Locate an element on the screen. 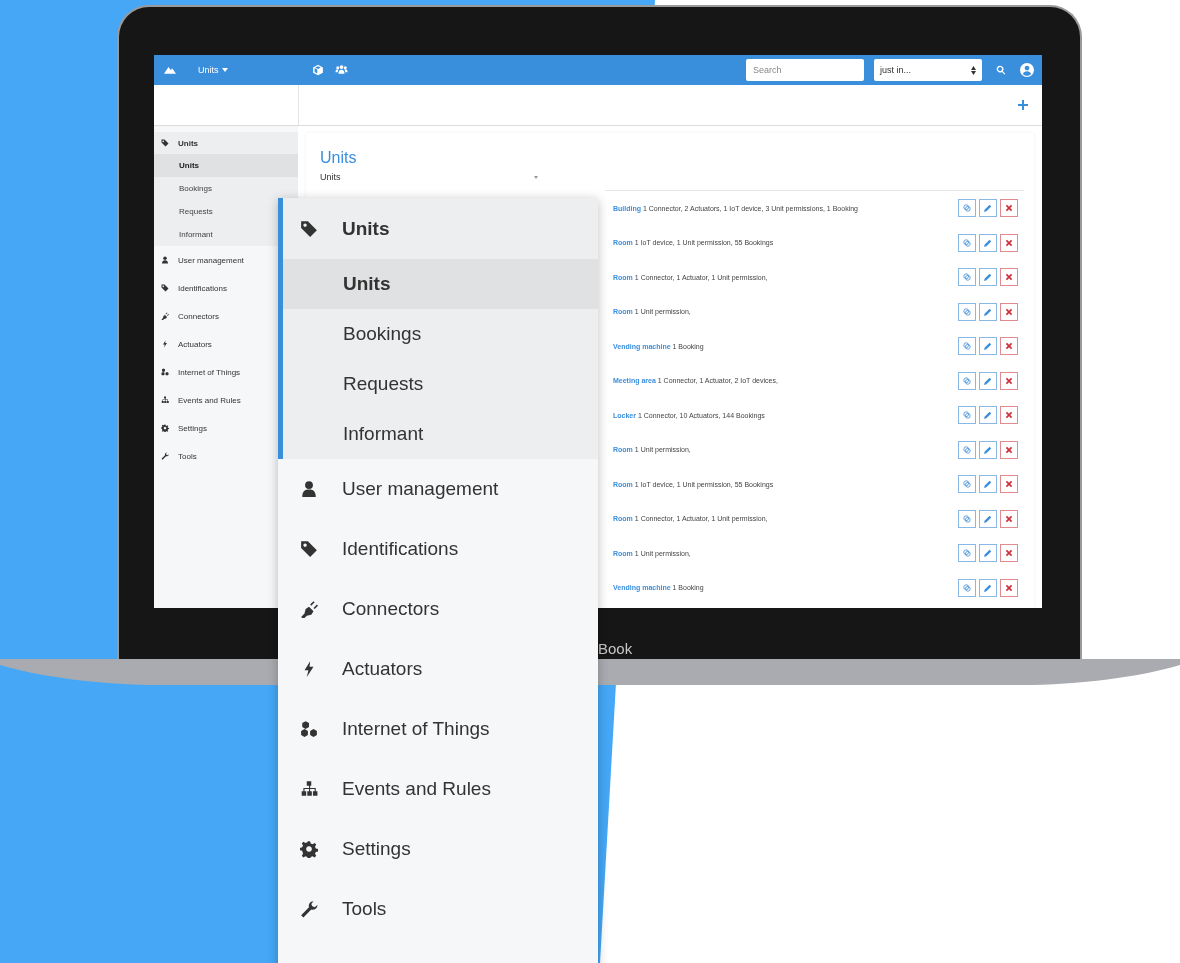  users-icon is located at coordinates (341, 70).